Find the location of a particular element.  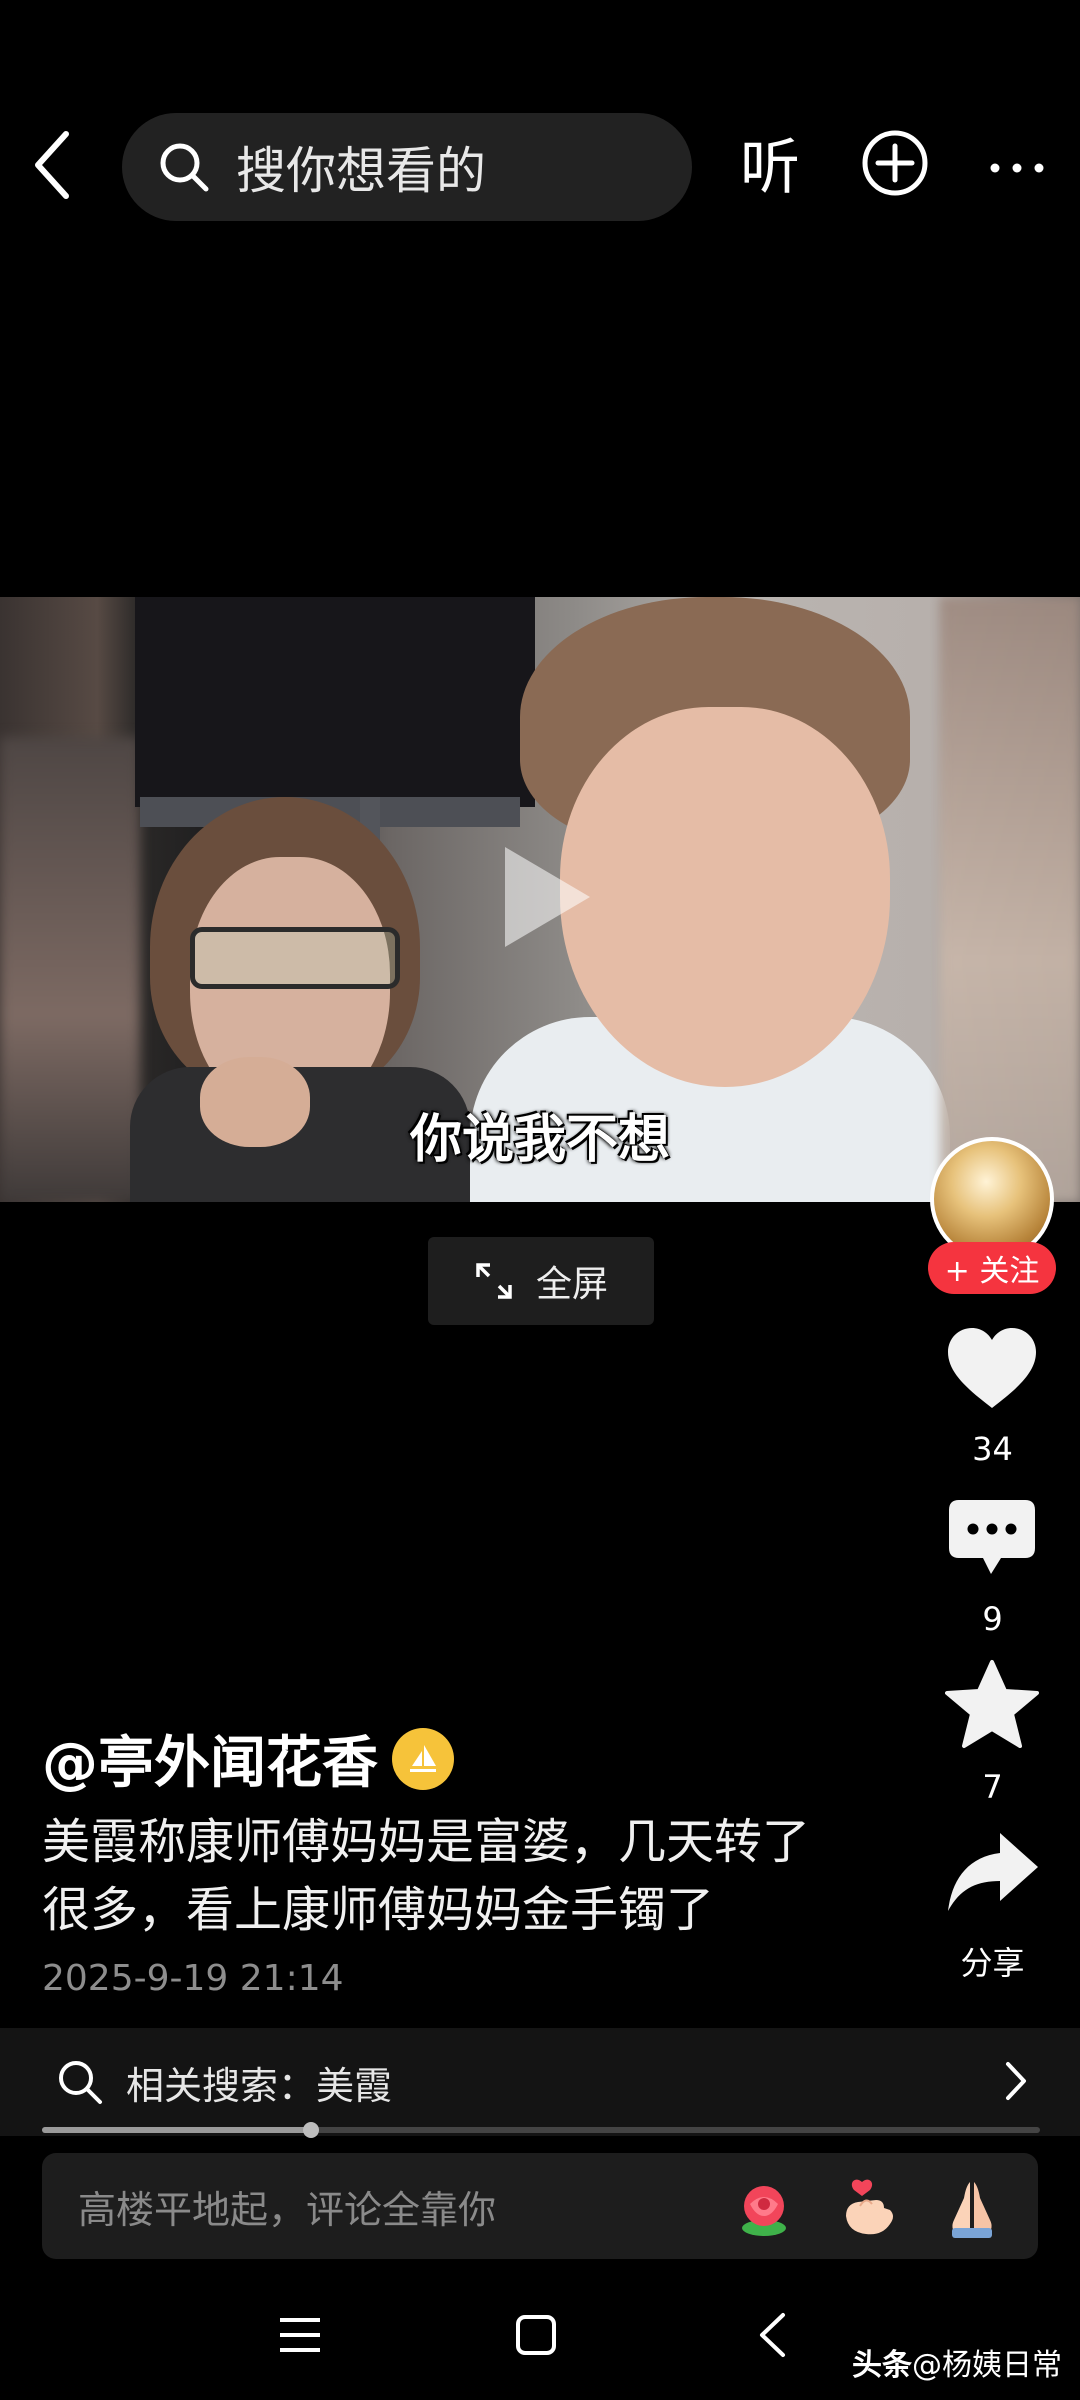

like-count: 34 is located at coordinates (992, 1449).